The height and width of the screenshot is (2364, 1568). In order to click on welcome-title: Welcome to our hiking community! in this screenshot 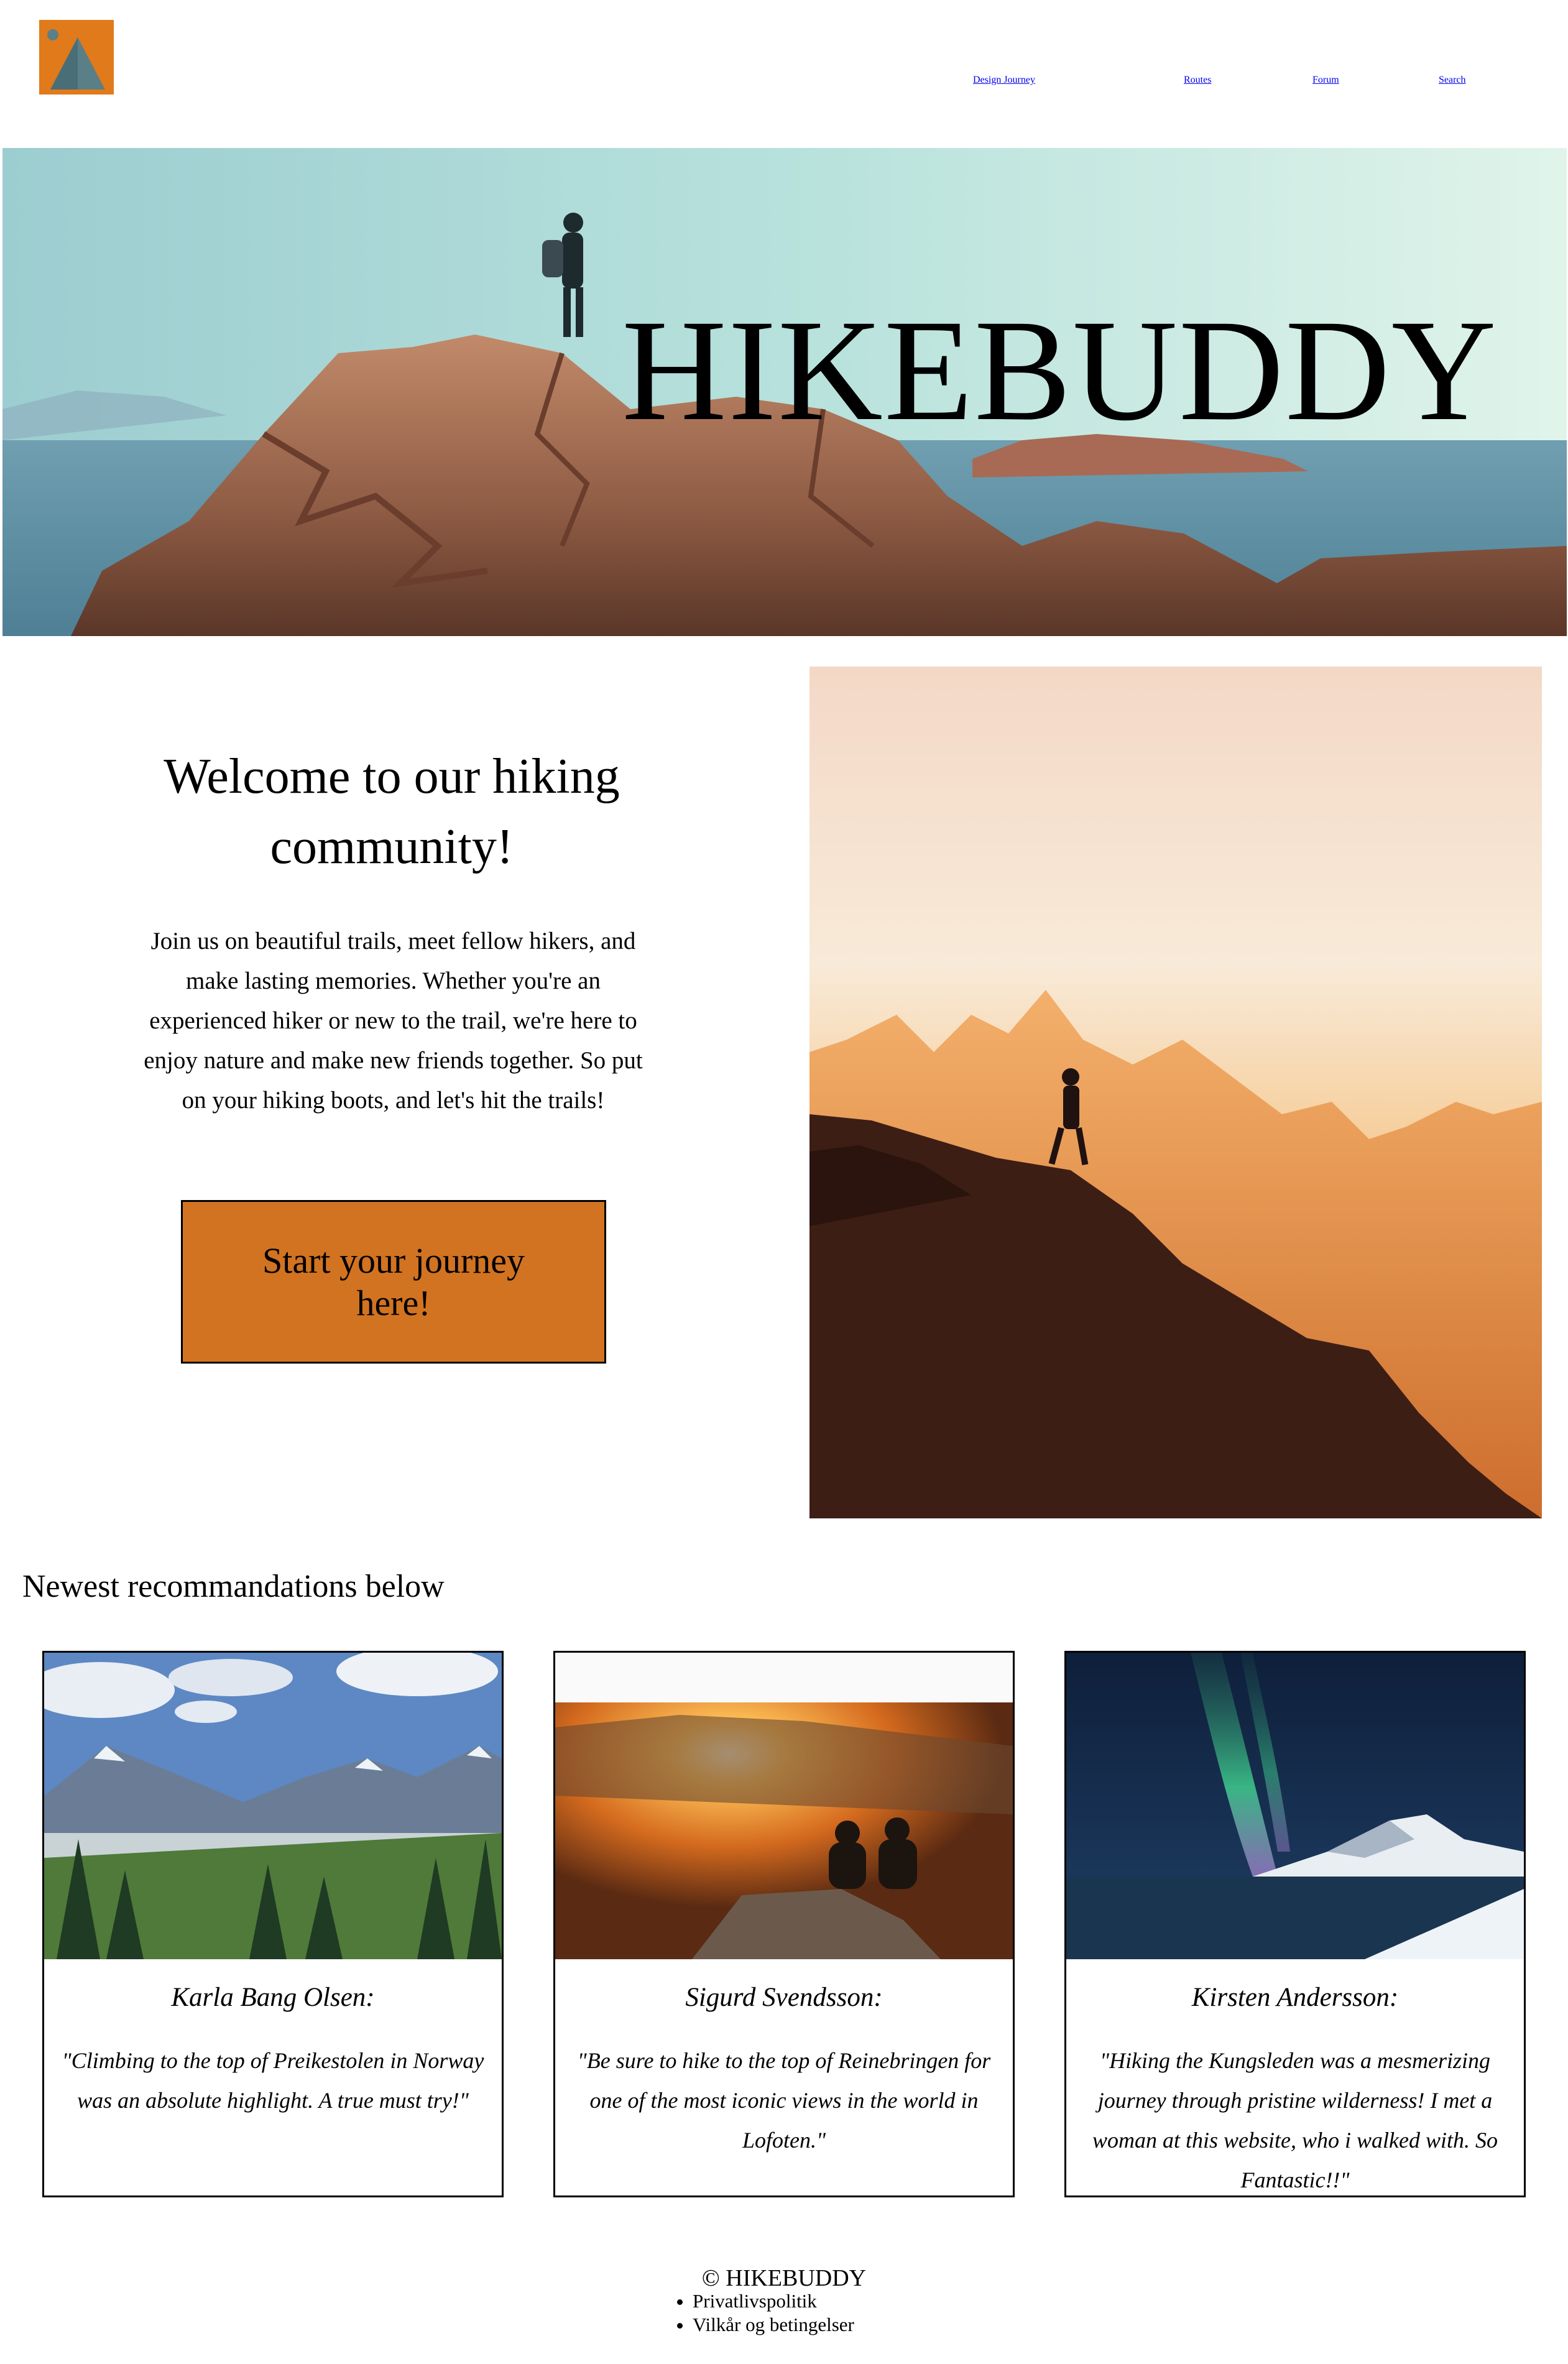, I will do `click(392, 811)`.